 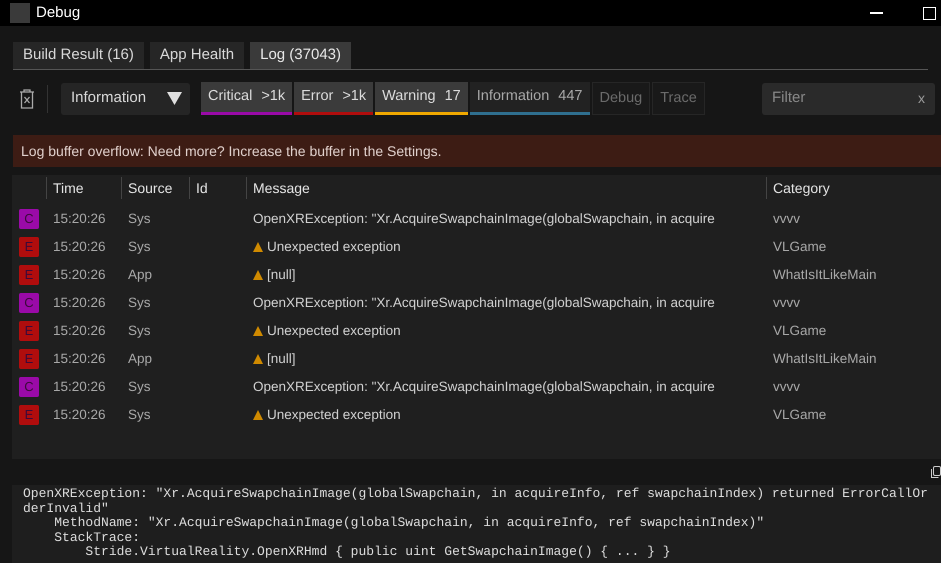 I want to click on level-filter-button: Critical >1k, so click(x=246, y=98).